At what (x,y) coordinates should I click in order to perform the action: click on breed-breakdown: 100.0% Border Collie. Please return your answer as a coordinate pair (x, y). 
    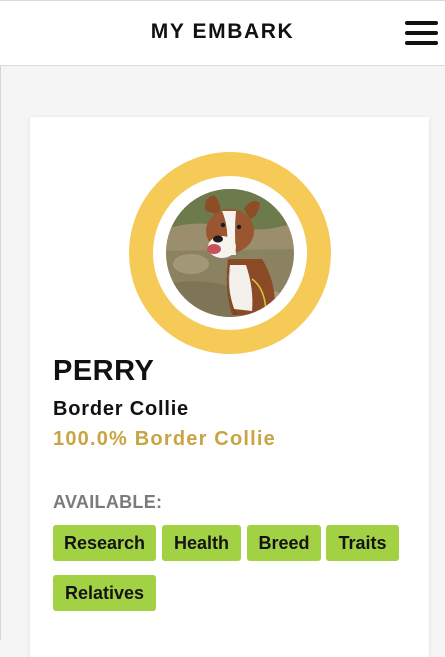
    Looking at the image, I should click on (164, 439).